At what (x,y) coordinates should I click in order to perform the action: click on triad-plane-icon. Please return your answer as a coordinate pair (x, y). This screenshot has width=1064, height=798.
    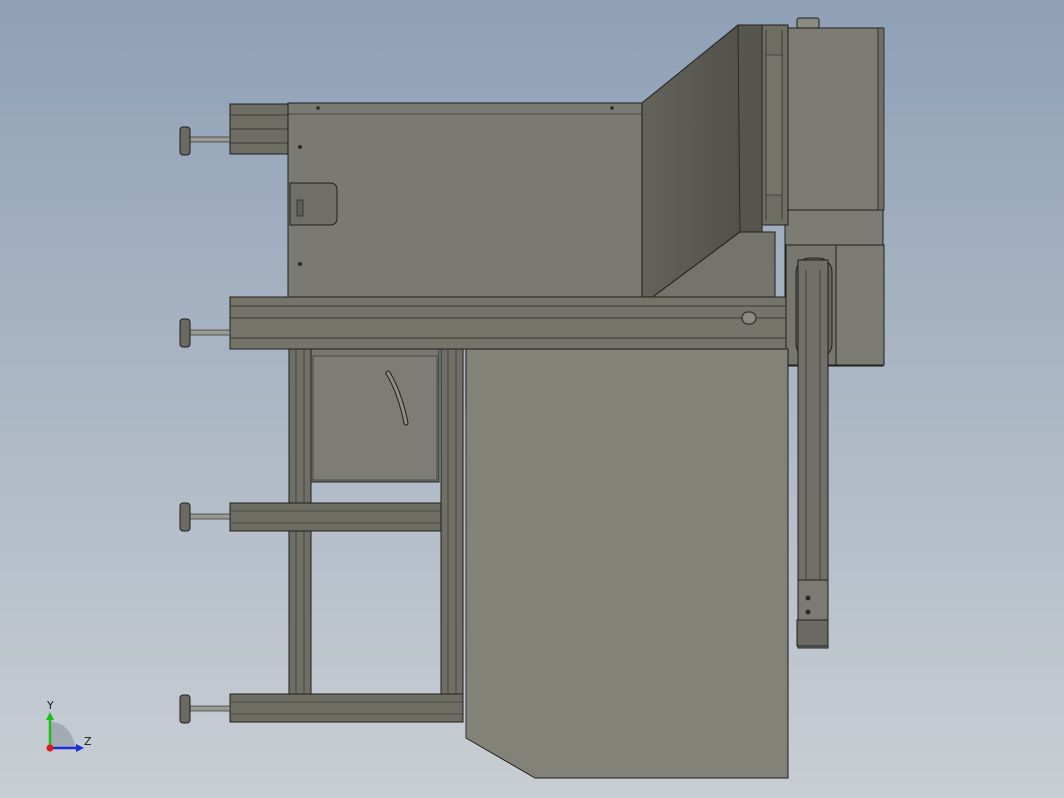
    Looking at the image, I should click on (63, 735).